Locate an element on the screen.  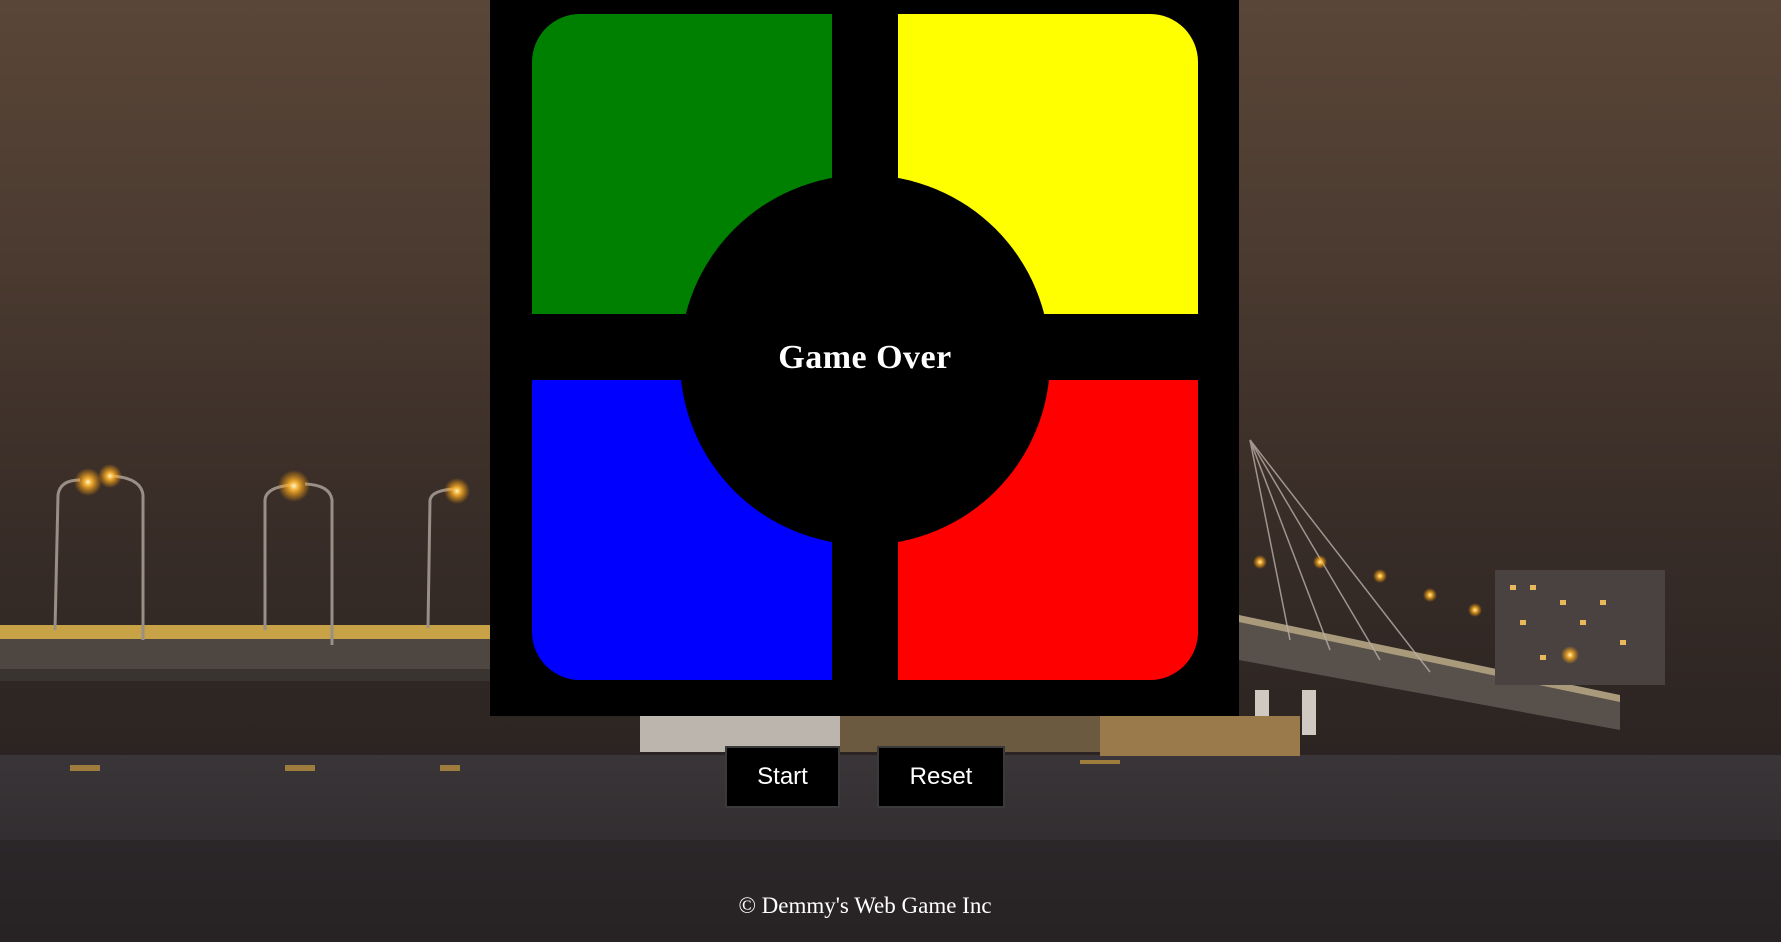
start-button: Start is located at coordinates (782, 777).